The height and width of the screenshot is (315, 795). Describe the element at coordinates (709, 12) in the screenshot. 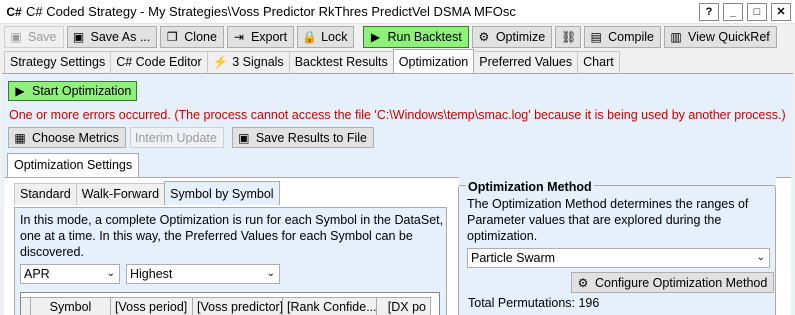

I see `help-button: ?` at that location.